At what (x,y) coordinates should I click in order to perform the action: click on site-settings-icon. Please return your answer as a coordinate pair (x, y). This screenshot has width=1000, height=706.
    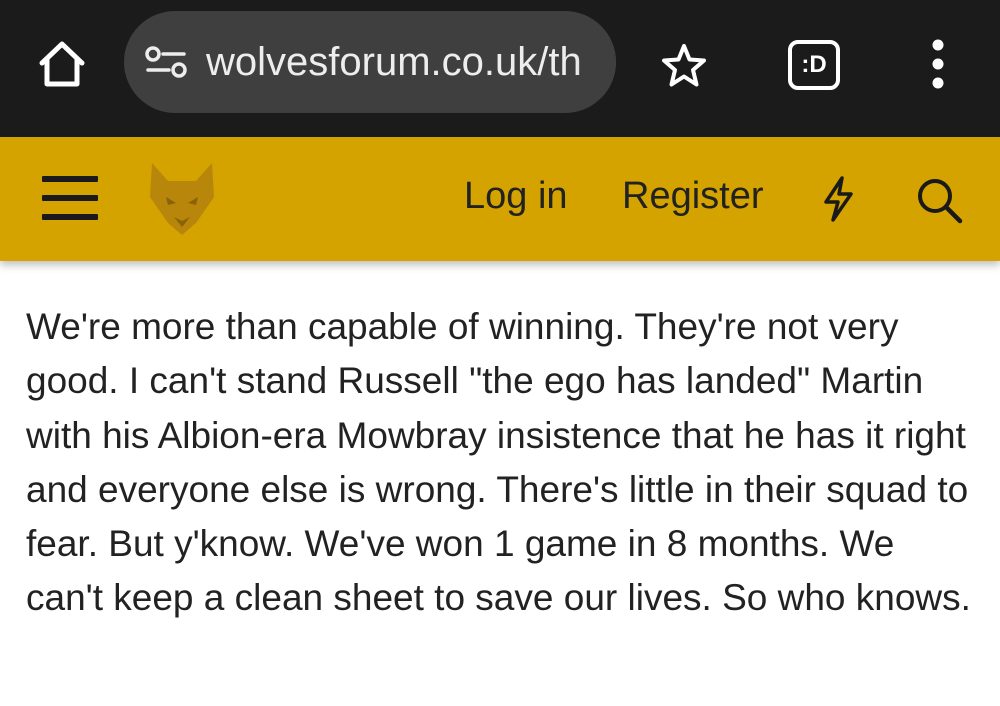
    Looking at the image, I should click on (166, 62).